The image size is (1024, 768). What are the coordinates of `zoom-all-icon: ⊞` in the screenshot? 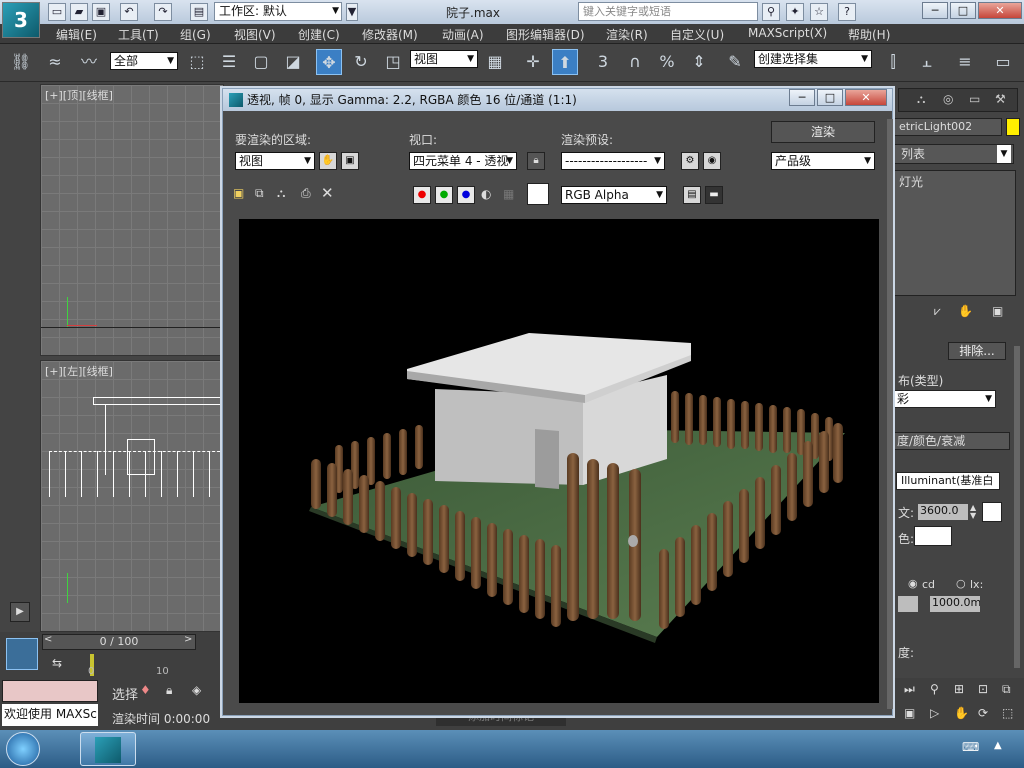 It's located at (959, 689).